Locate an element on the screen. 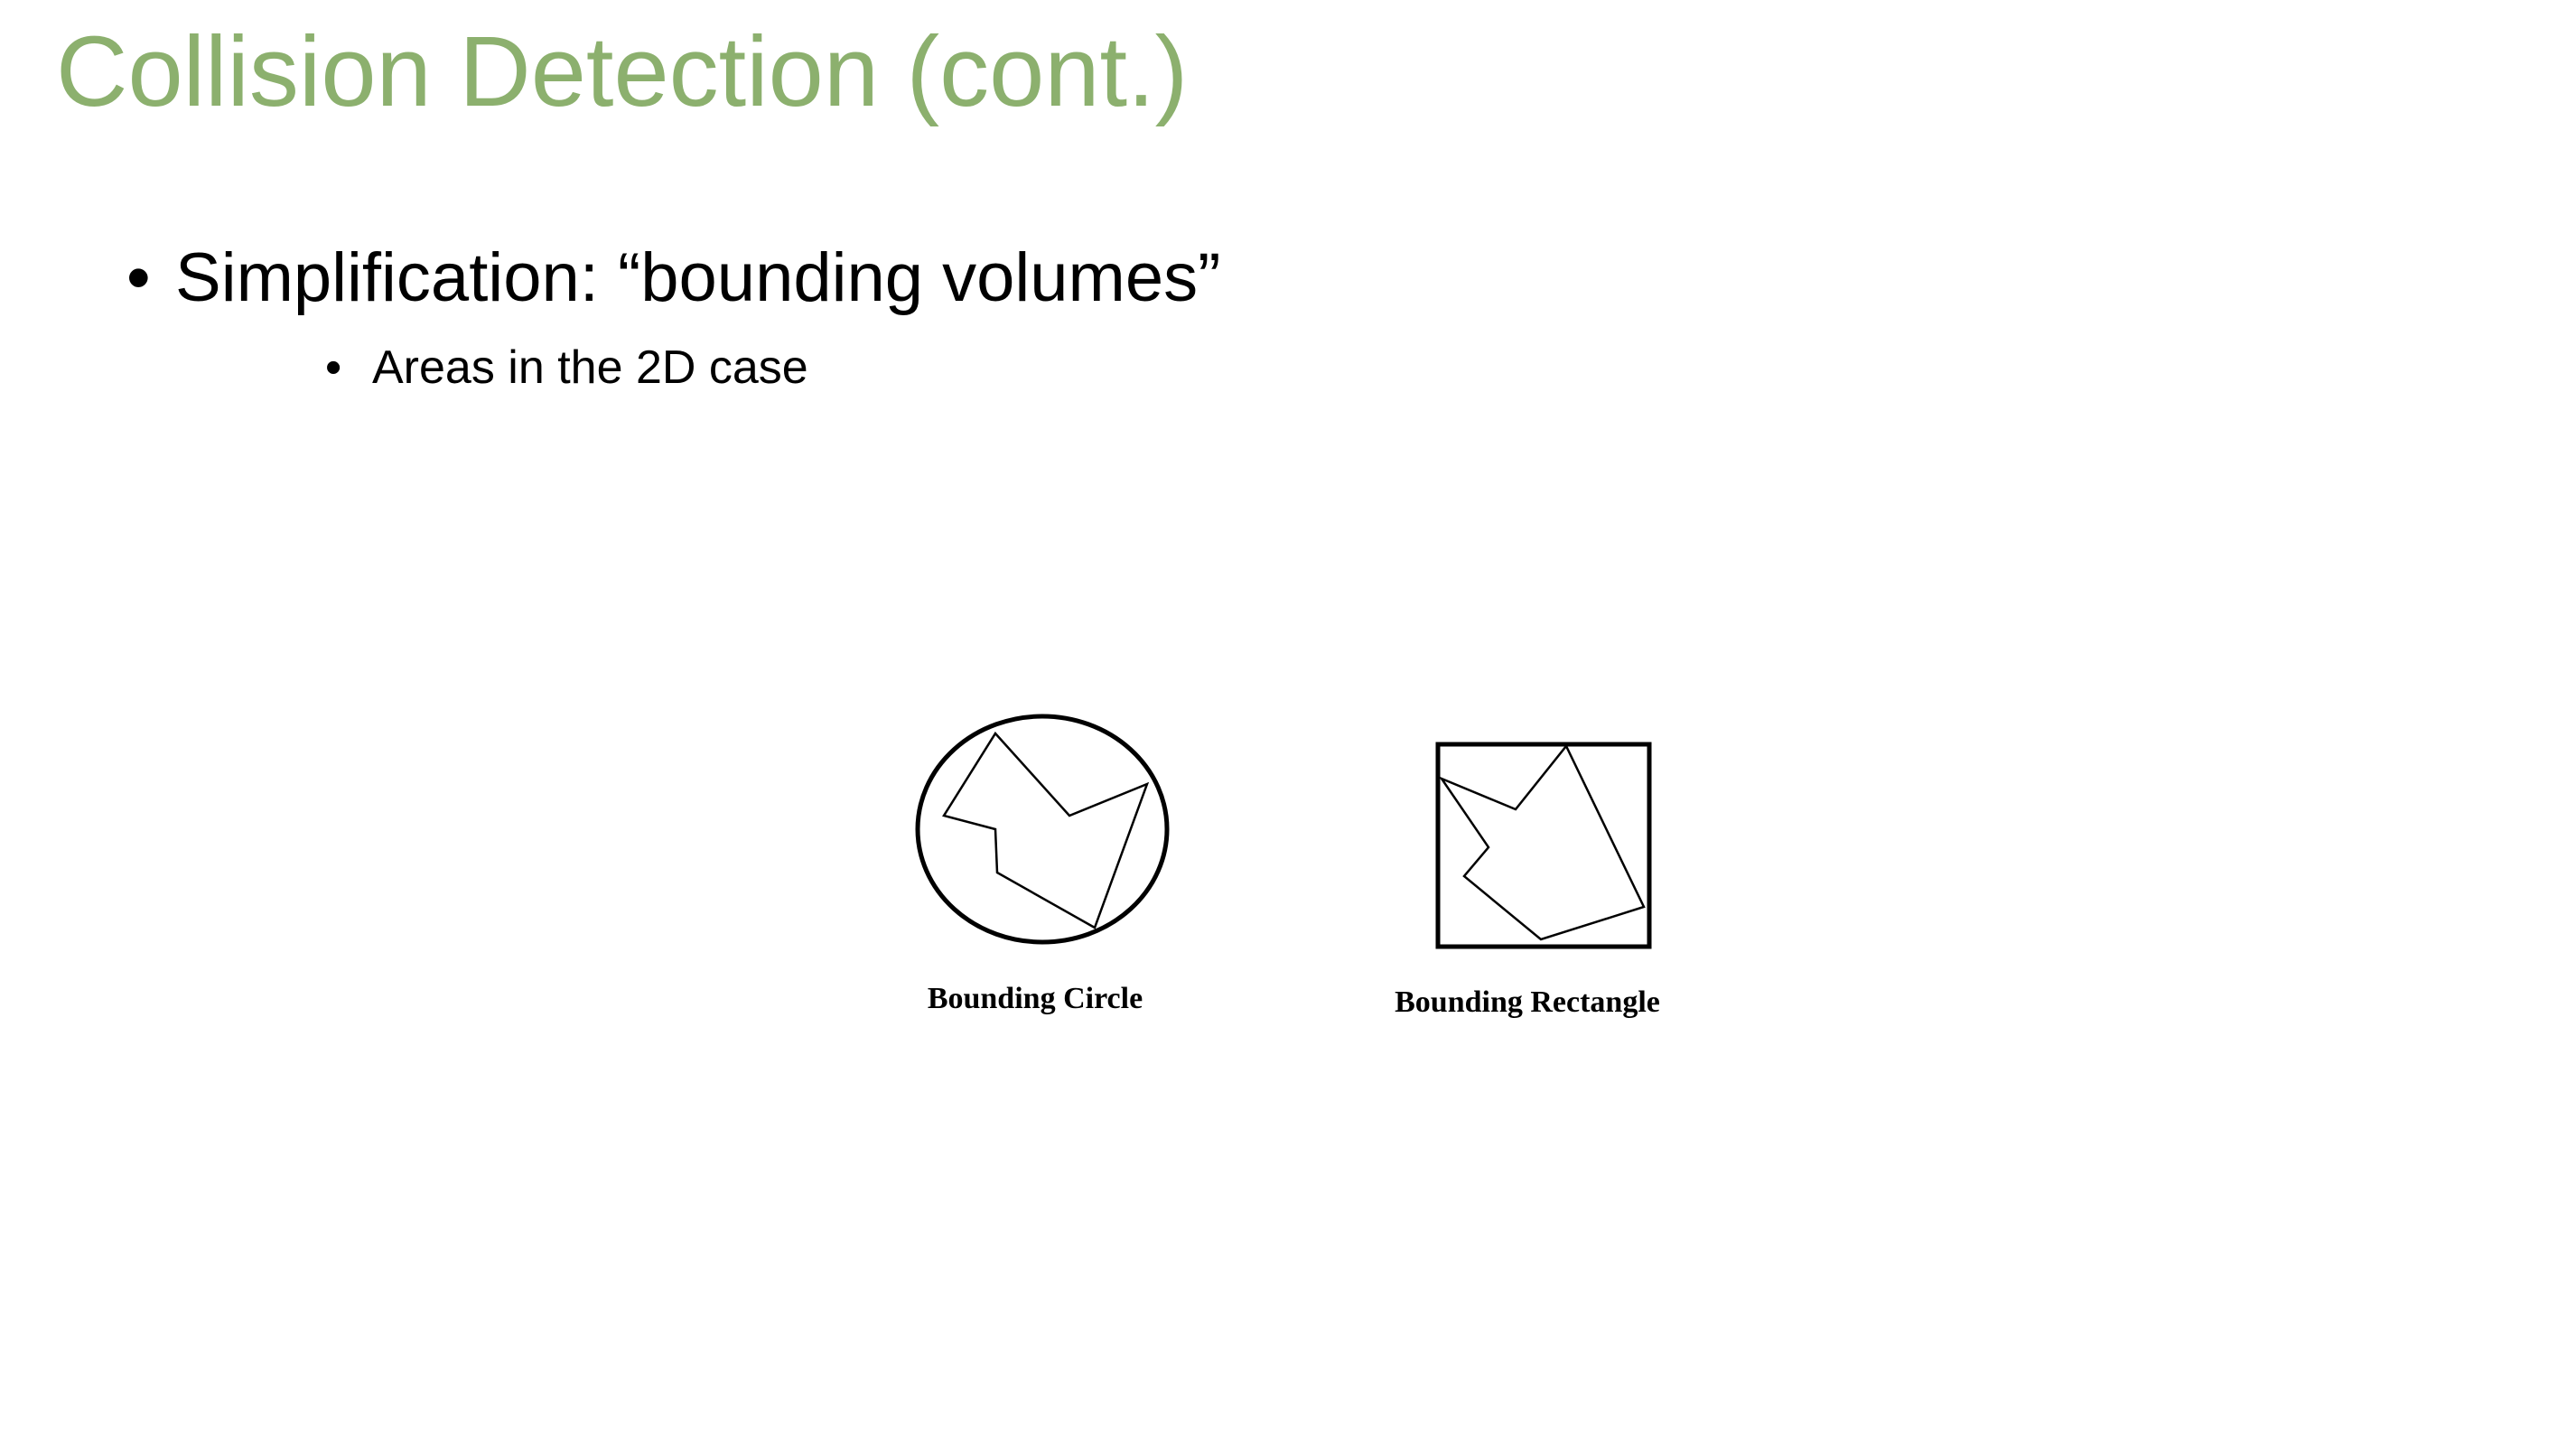  bounding-circle-label: Bounding Circle is located at coordinates (1035, 998).